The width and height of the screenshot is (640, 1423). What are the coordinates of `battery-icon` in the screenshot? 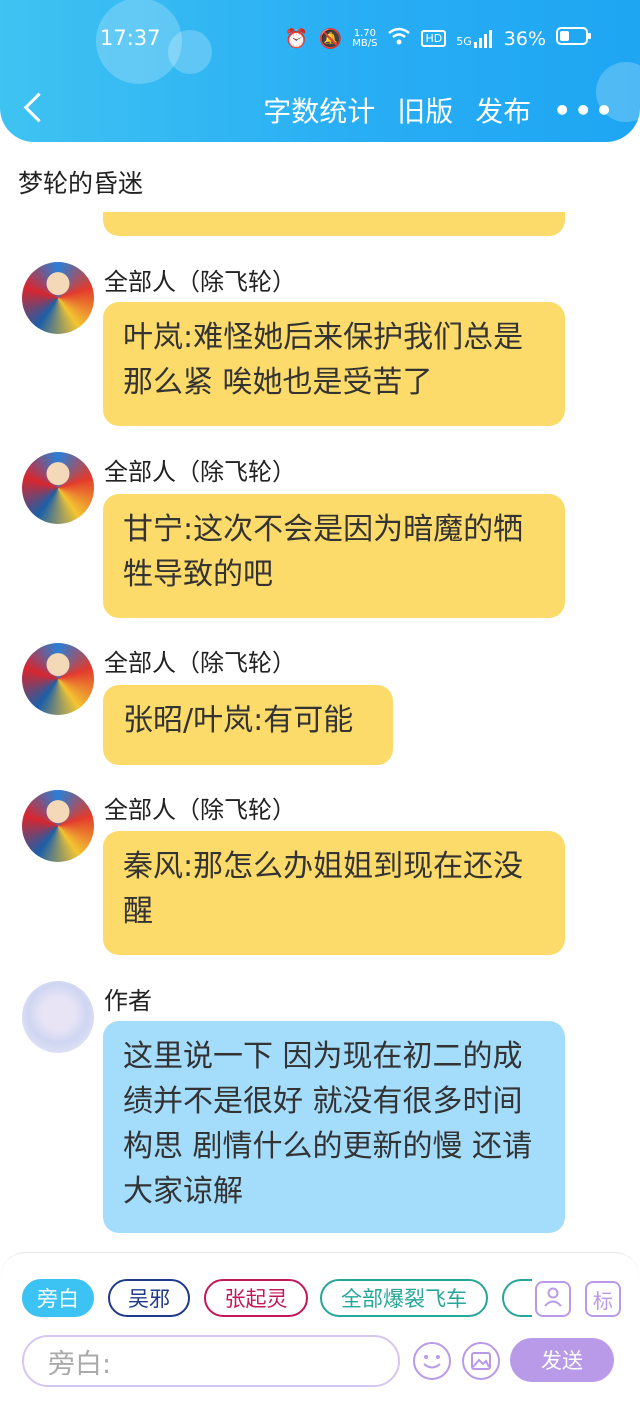 It's located at (574, 38).